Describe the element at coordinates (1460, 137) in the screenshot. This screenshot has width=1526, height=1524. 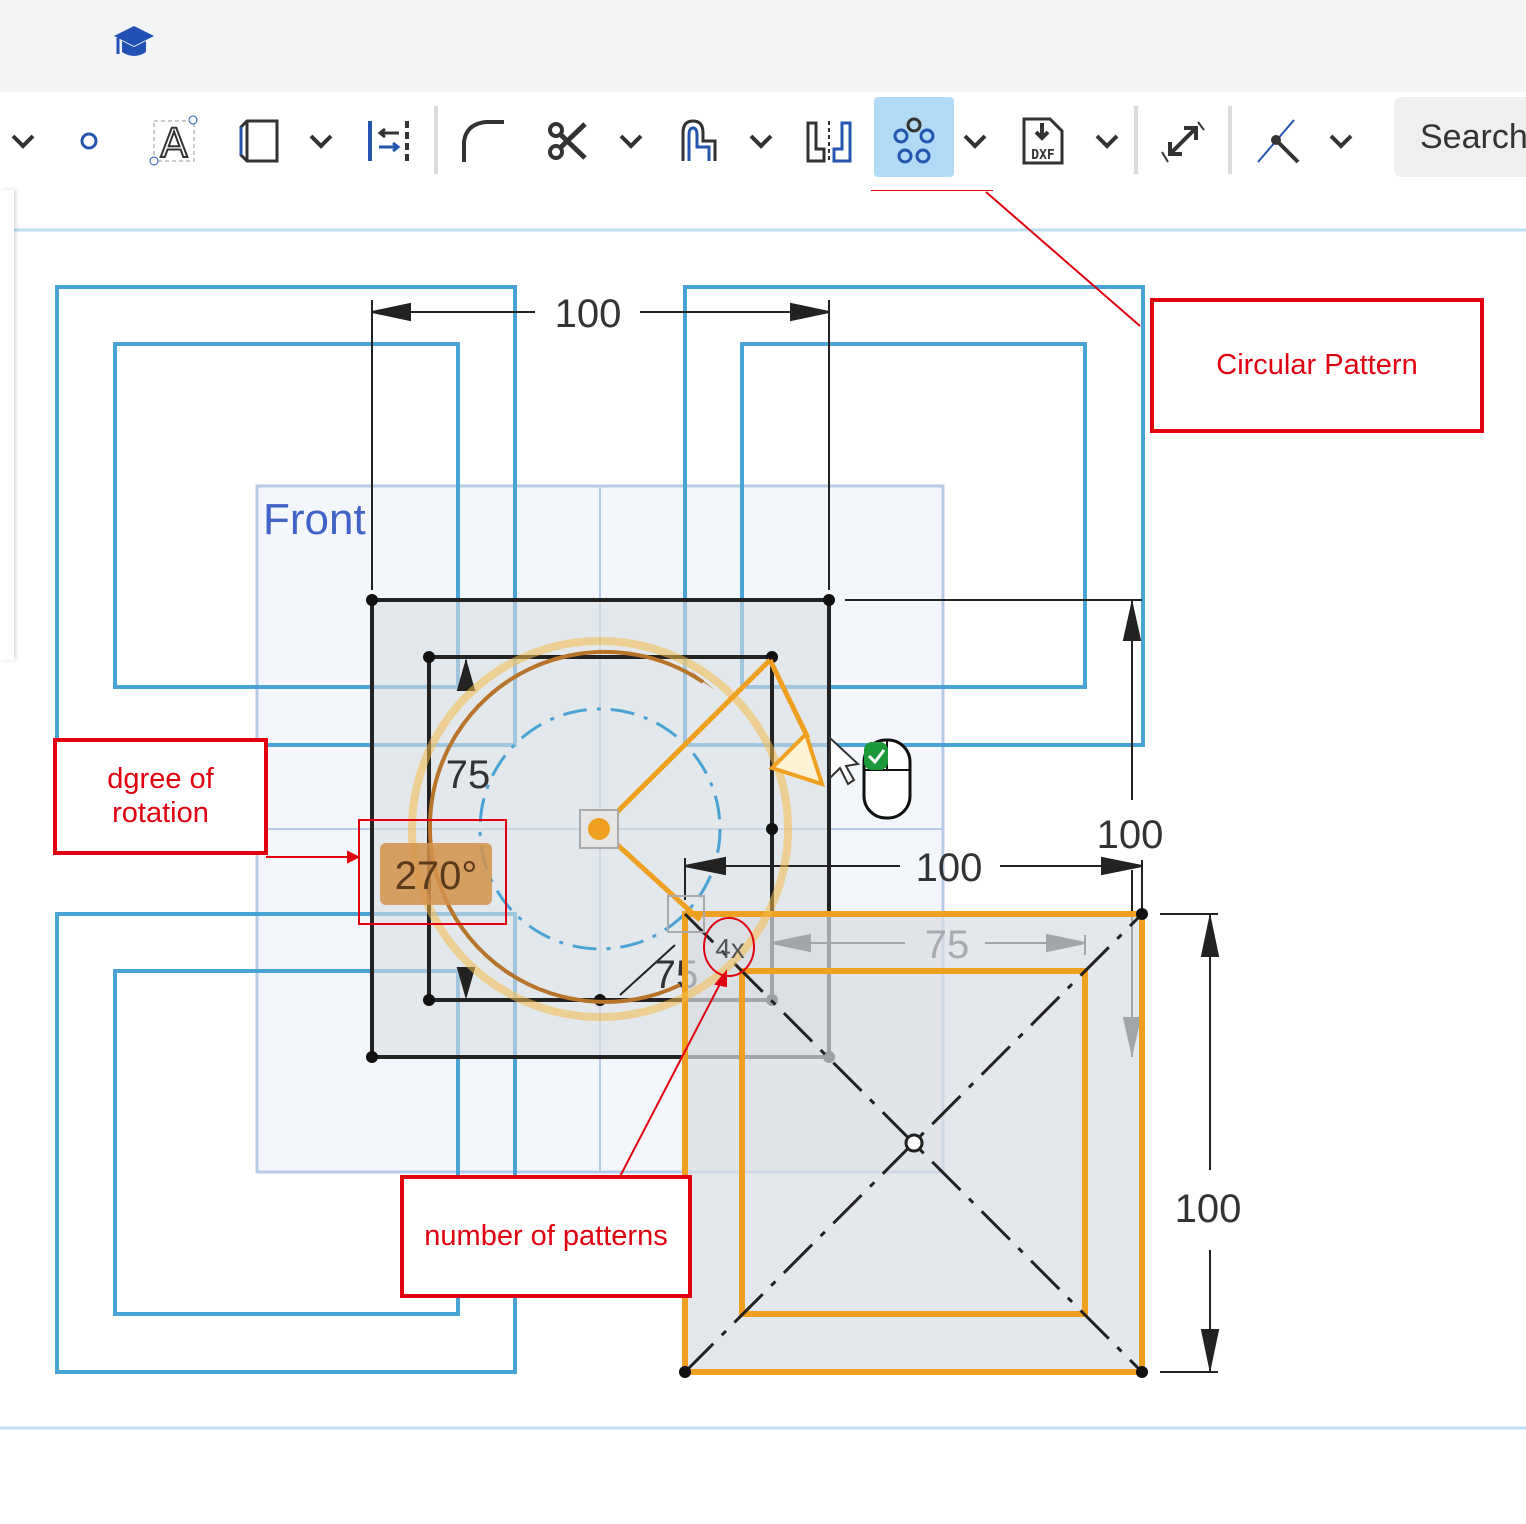
I see `search-button: Search` at that location.